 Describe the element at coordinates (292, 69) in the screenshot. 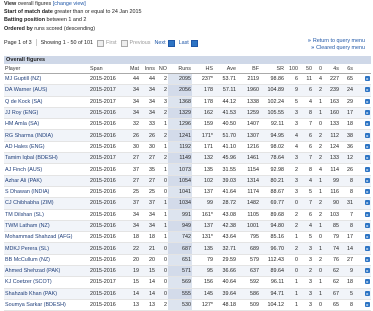

I see `column-header: 100` at that location.